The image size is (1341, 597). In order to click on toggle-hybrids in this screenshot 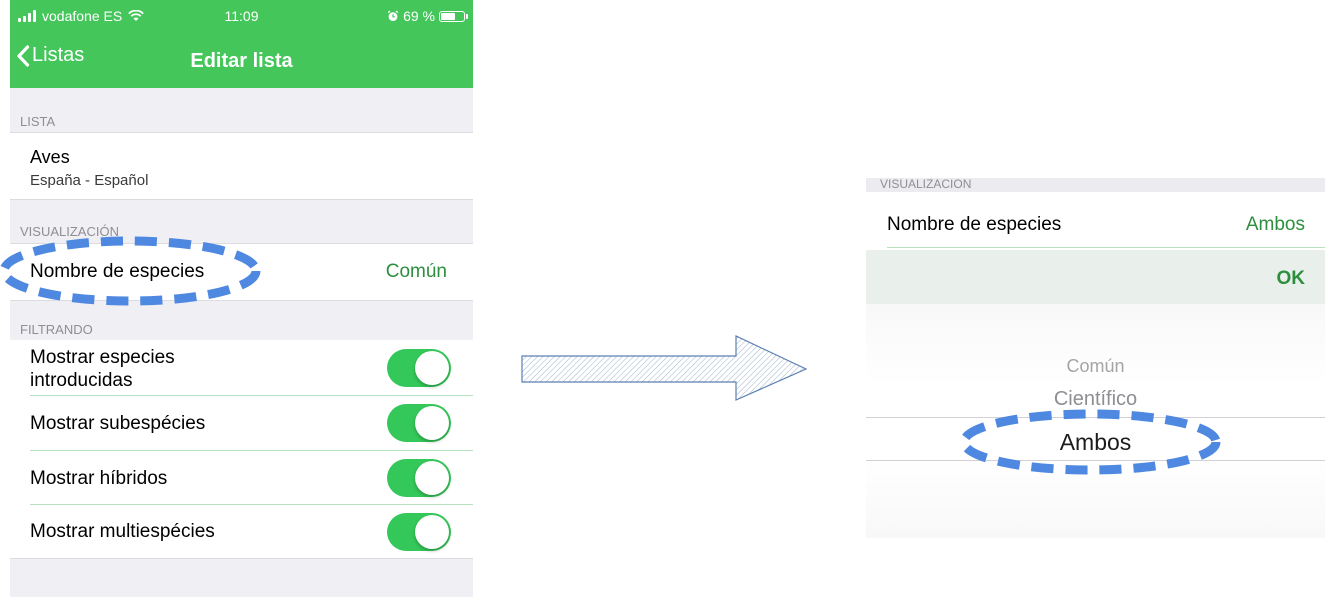, I will do `click(419, 478)`.